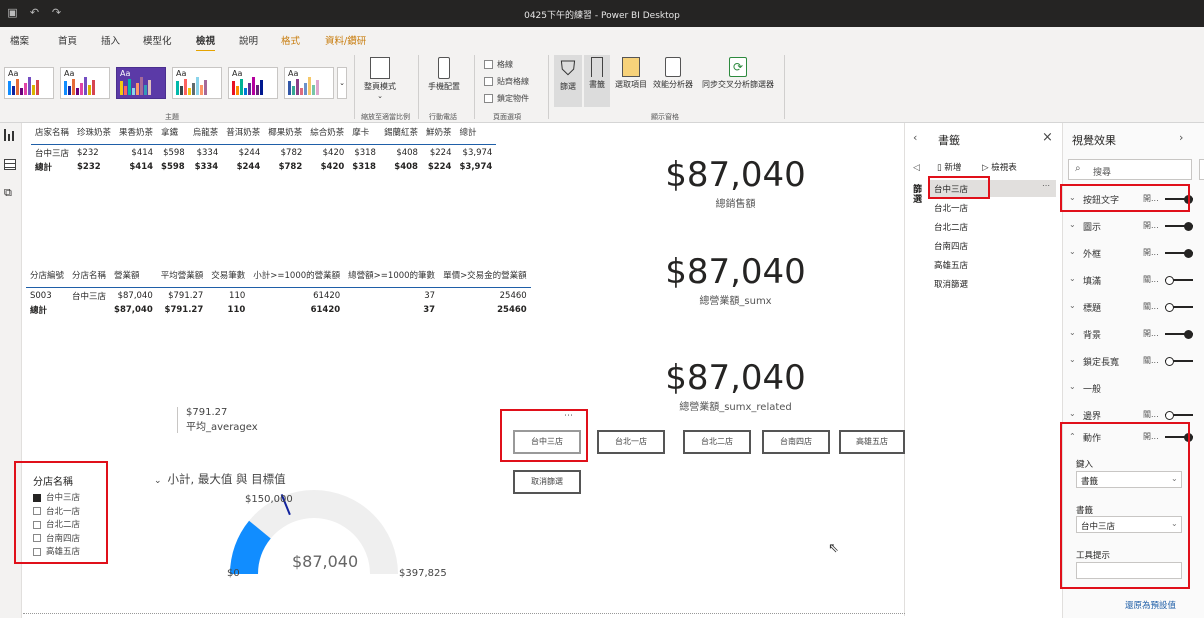 The width and height of the screenshot is (1204, 618). Describe the element at coordinates (1132, 387) in the screenshot. I see `format-section: ⌄ 一般` at that location.